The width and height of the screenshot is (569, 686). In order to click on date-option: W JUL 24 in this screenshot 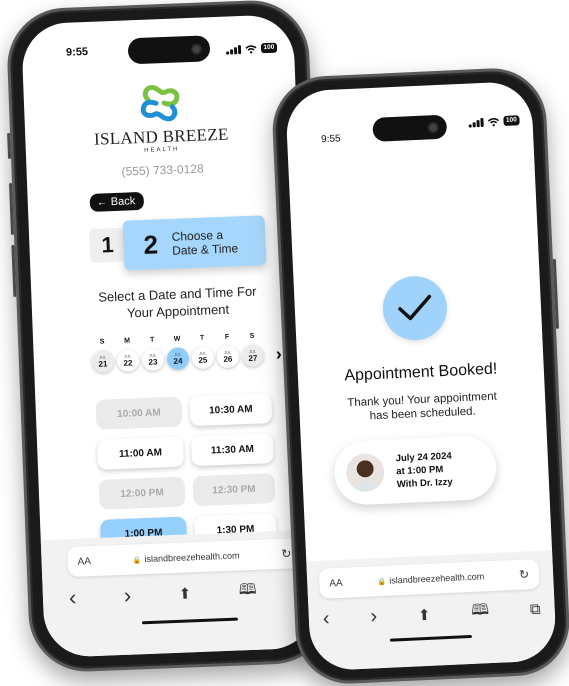, I will do `click(178, 353)`.